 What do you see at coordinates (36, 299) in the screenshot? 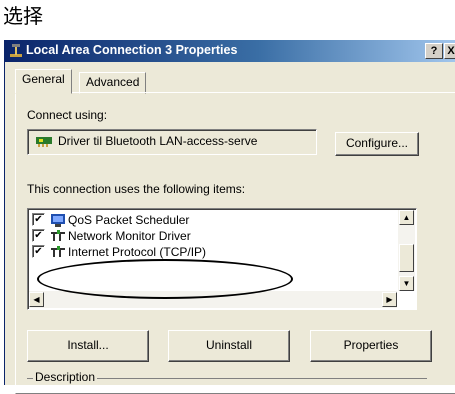
I see `scroll-left-button: ◀` at bounding box center [36, 299].